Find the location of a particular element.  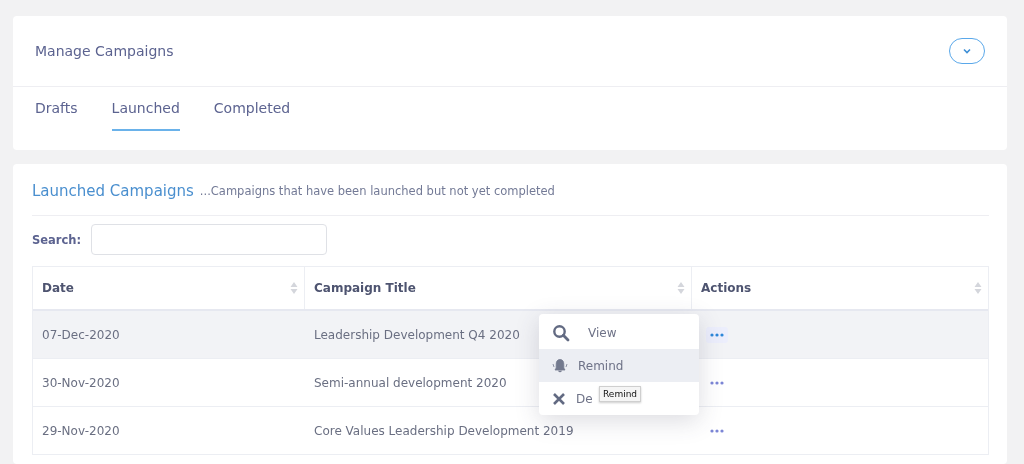

menu-item: Remind is located at coordinates (619, 365).